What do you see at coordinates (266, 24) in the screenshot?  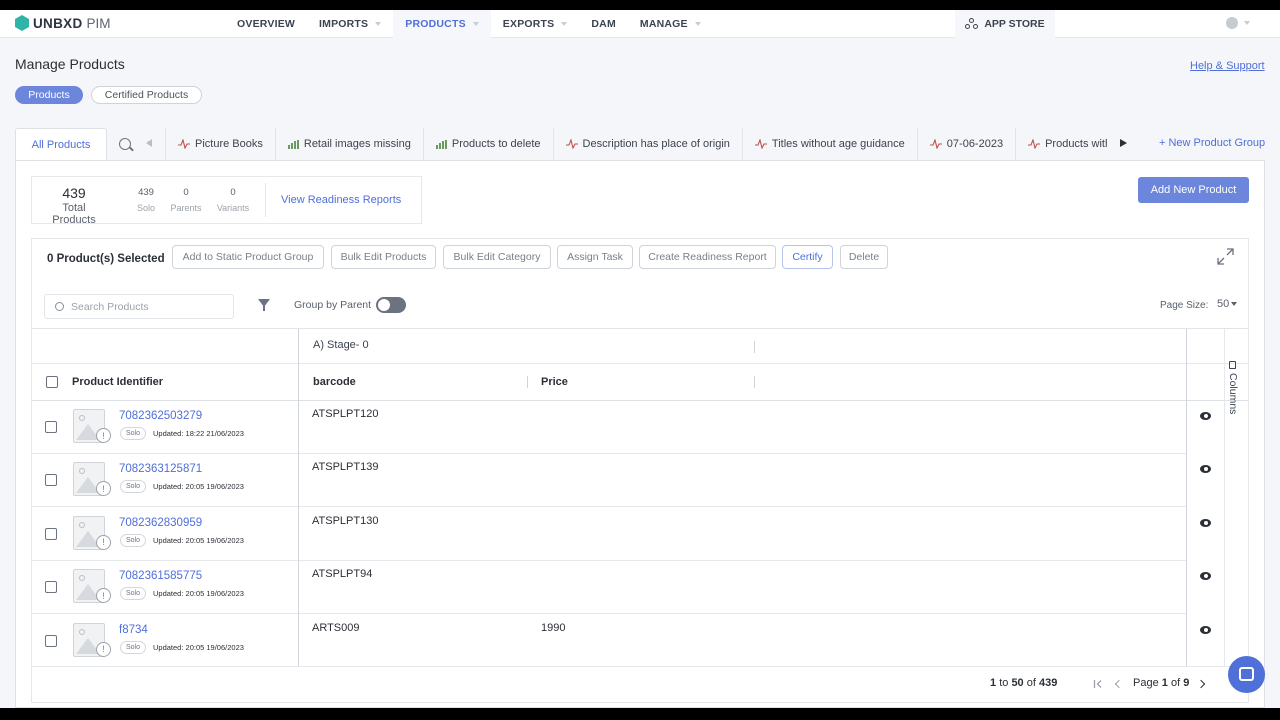 I see `nav-item-overview: OVERVIEW` at bounding box center [266, 24].